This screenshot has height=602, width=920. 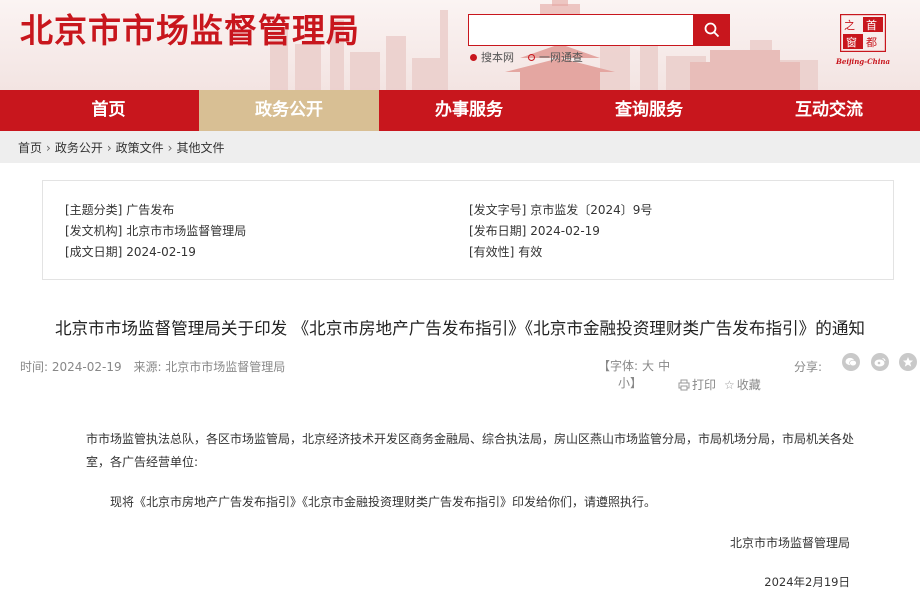 I want to click on article-tools: 打印 ☆ 收藏, so click(x=719, y=384).